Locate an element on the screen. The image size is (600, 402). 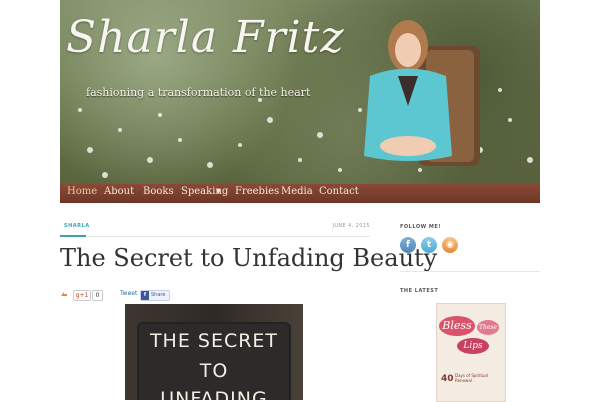
rss-glyph: ◉ is located at coordinates (450, 245).